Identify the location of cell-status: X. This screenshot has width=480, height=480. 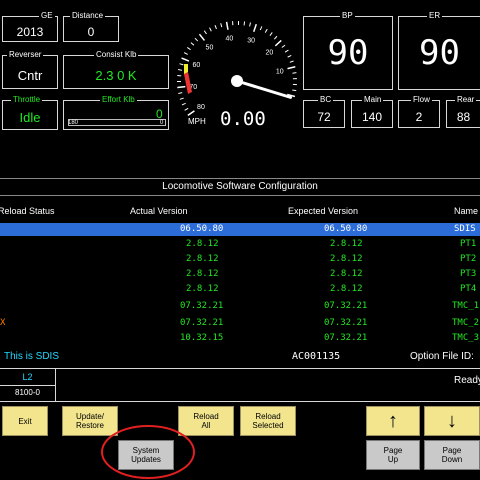
(3, 323).